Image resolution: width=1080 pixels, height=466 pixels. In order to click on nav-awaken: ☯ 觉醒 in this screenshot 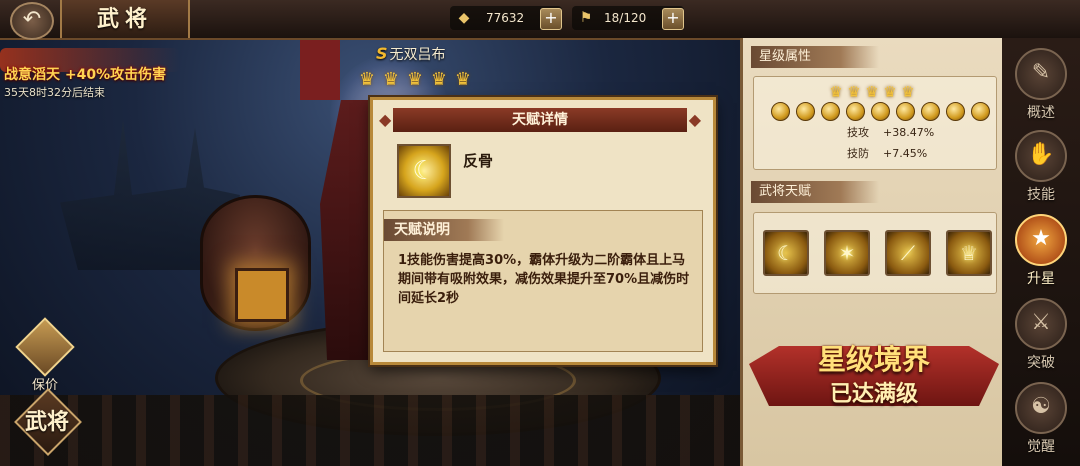, I will do `click(1041, 422)`.